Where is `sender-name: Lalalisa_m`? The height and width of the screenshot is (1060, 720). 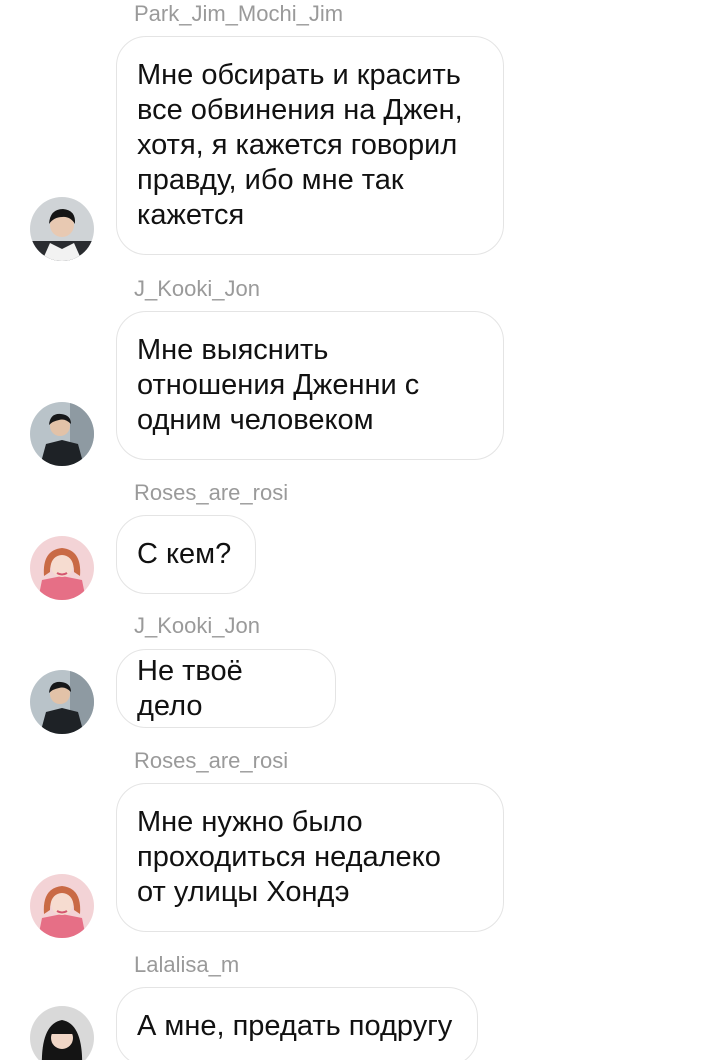 sender-name: Lalalisa_m is located at coordinates (186, 965).